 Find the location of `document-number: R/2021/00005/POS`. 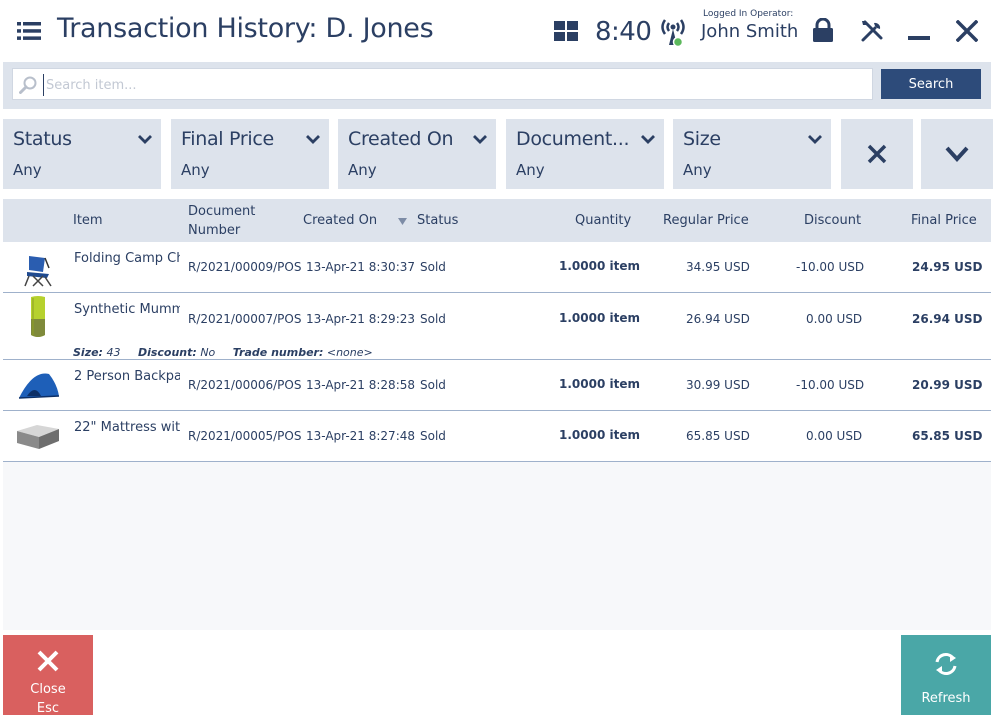

document-number: R/2021/00005/POS is located at coordinates (245, 436).